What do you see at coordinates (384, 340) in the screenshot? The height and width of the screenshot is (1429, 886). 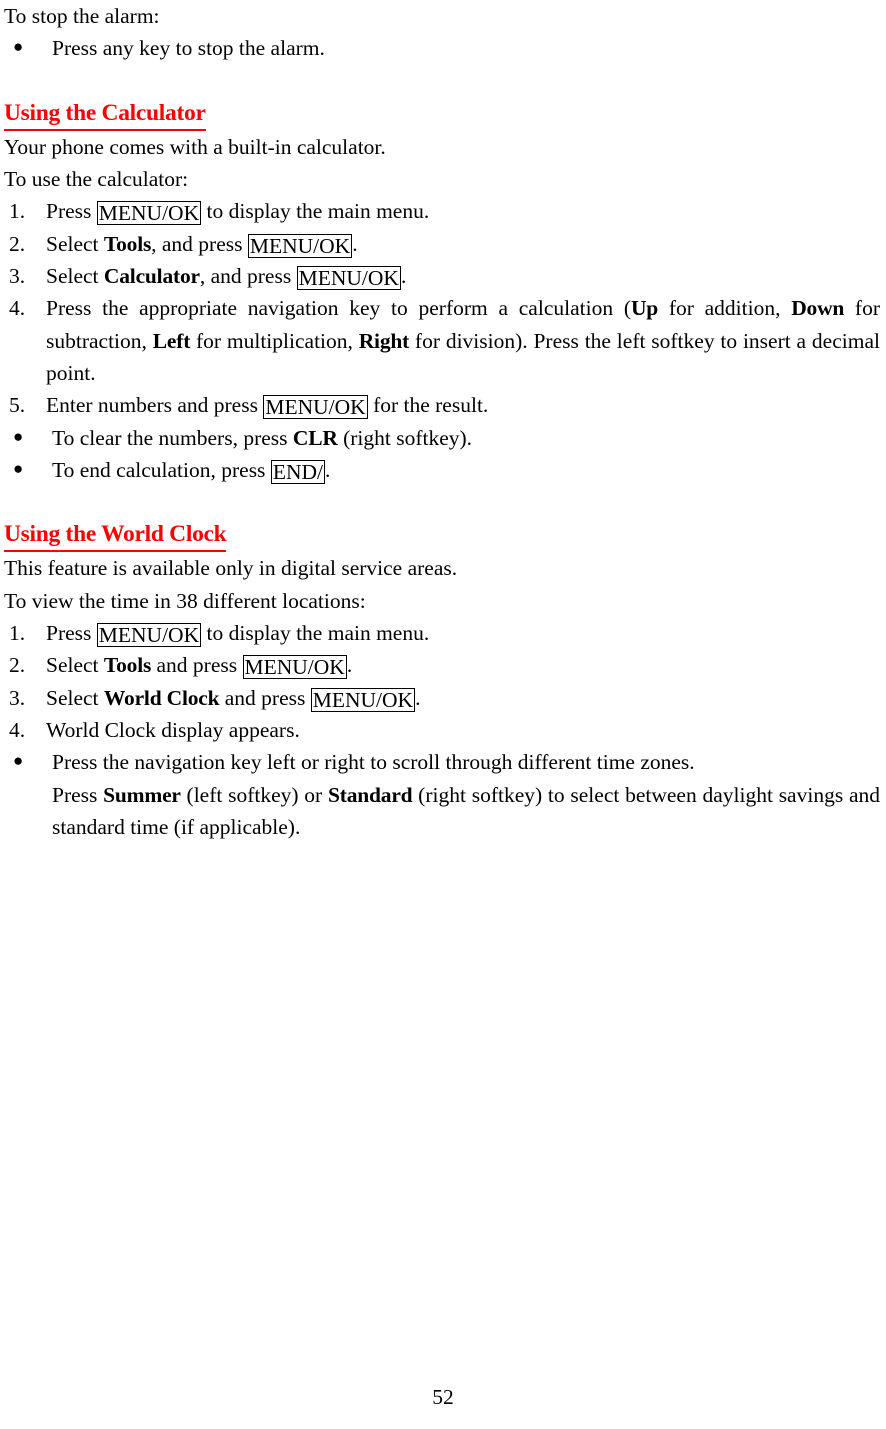 I see `nav-key-right: Right` at bounding box center [384, 340].